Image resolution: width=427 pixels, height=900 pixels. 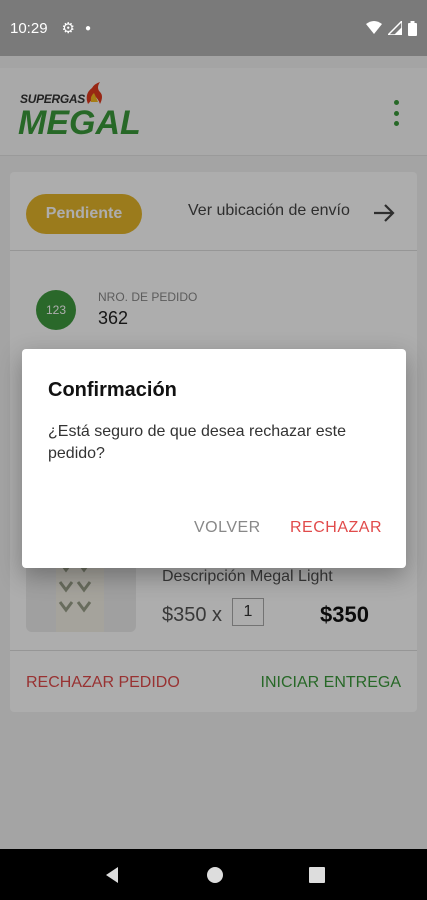 I want to click on dialog-cancel-button: VOLVER, so click(x=227, y=528).